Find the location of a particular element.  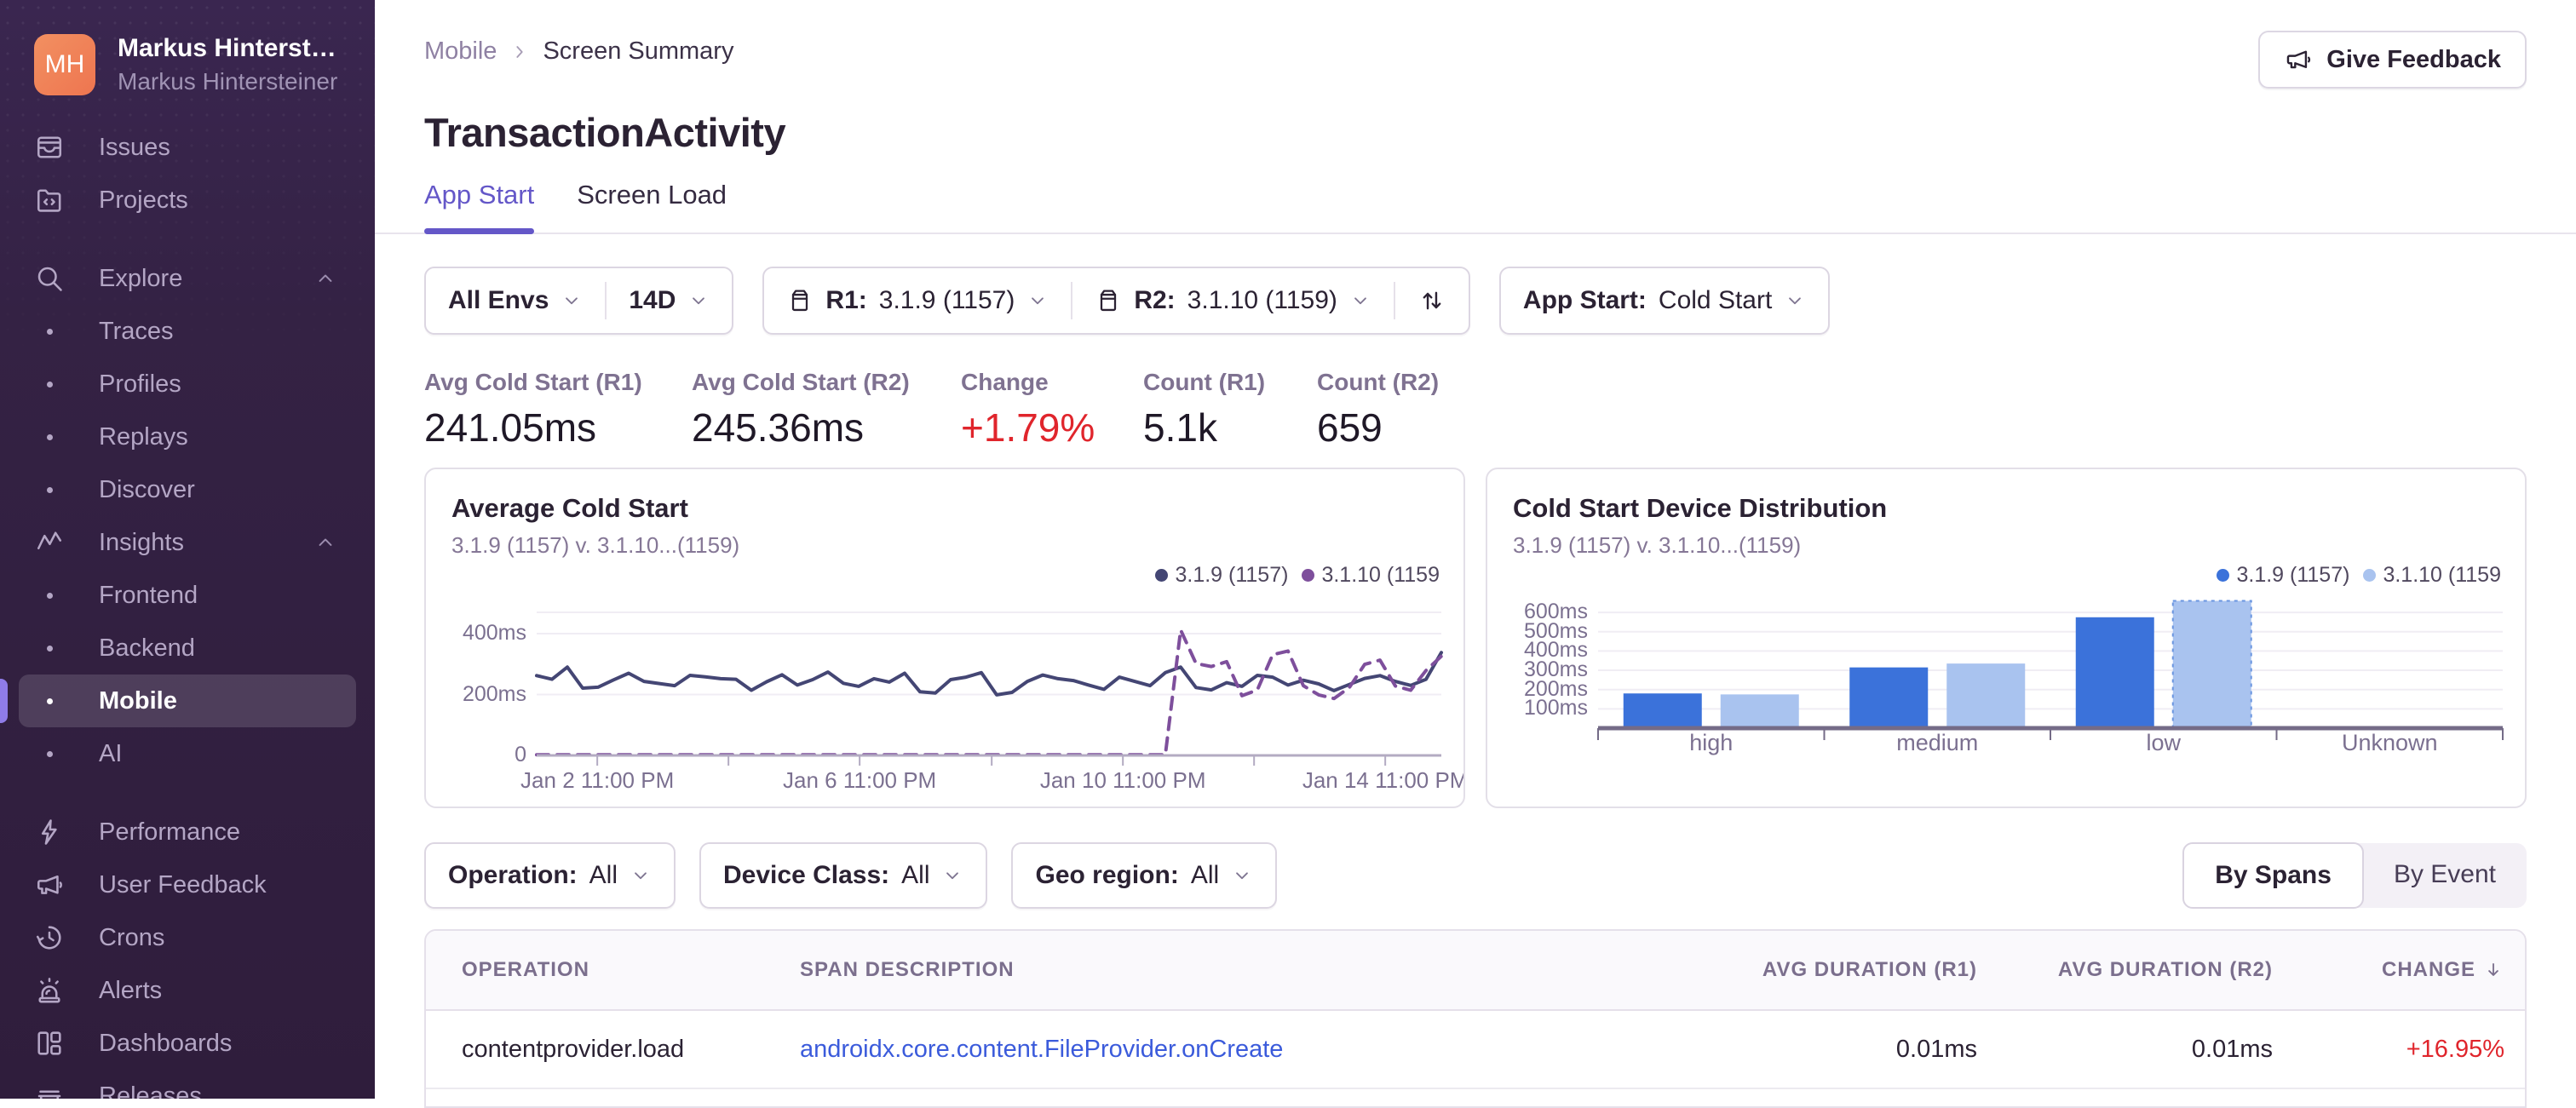

column-header-operation: OPERATION is located at coordinates (595, 970).